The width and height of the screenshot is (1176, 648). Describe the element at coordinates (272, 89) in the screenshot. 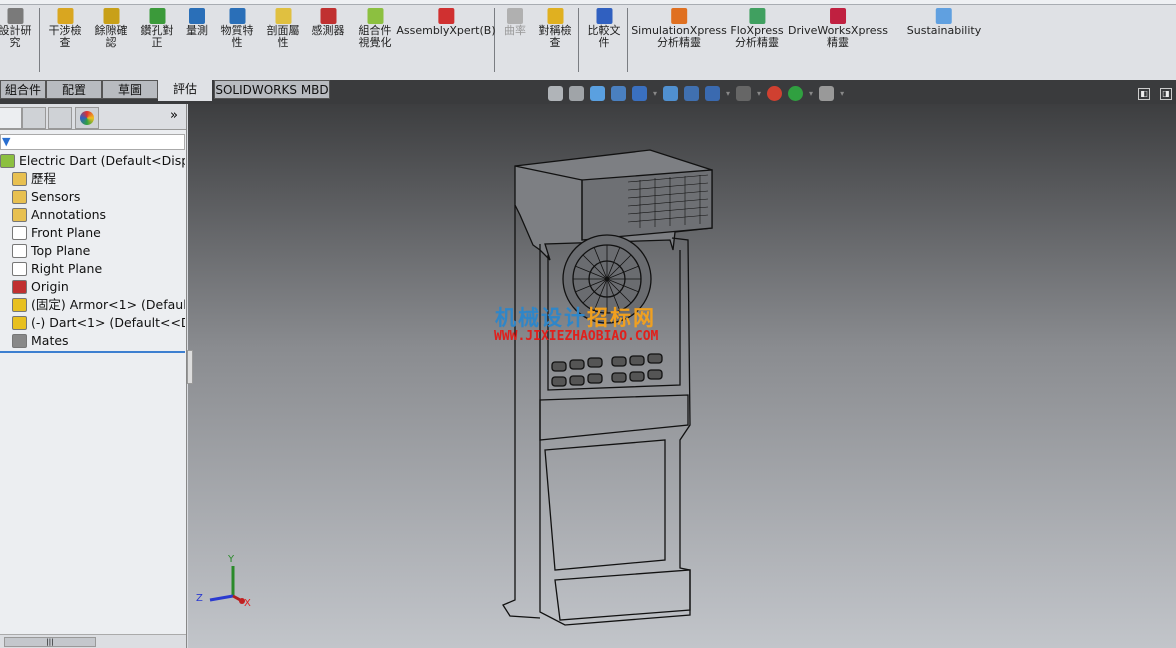

I see `tab-solidworks-mbd: SOLIDWORKS MBD` at that location.